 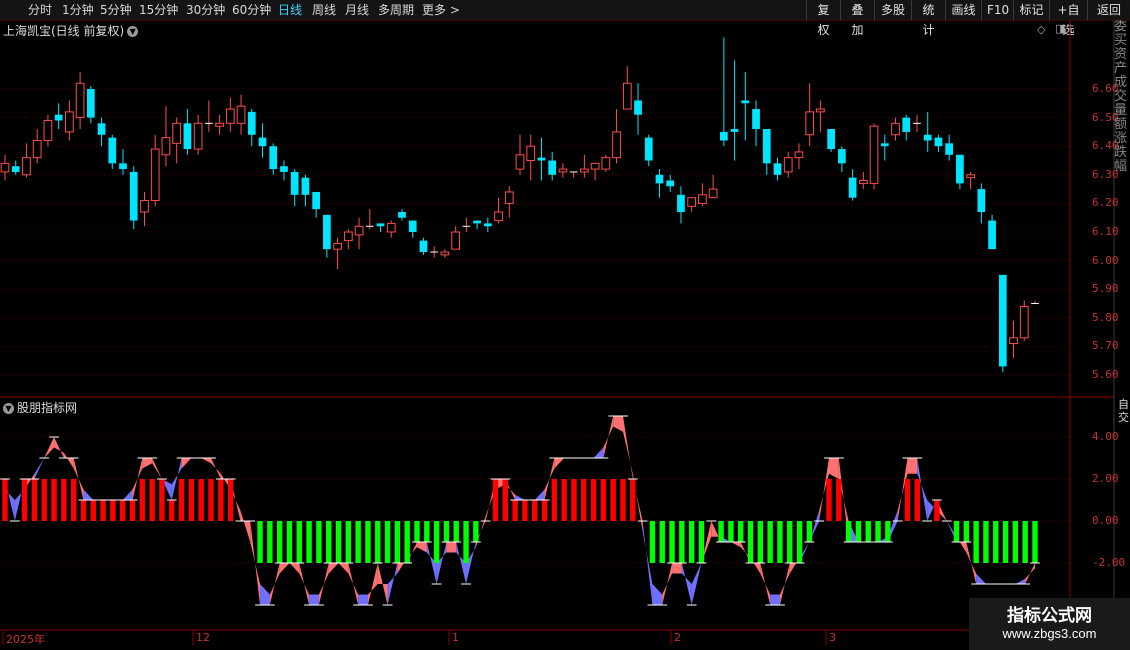 I want to click on diamond-icon: ◇, so click(x=1041, y=29).